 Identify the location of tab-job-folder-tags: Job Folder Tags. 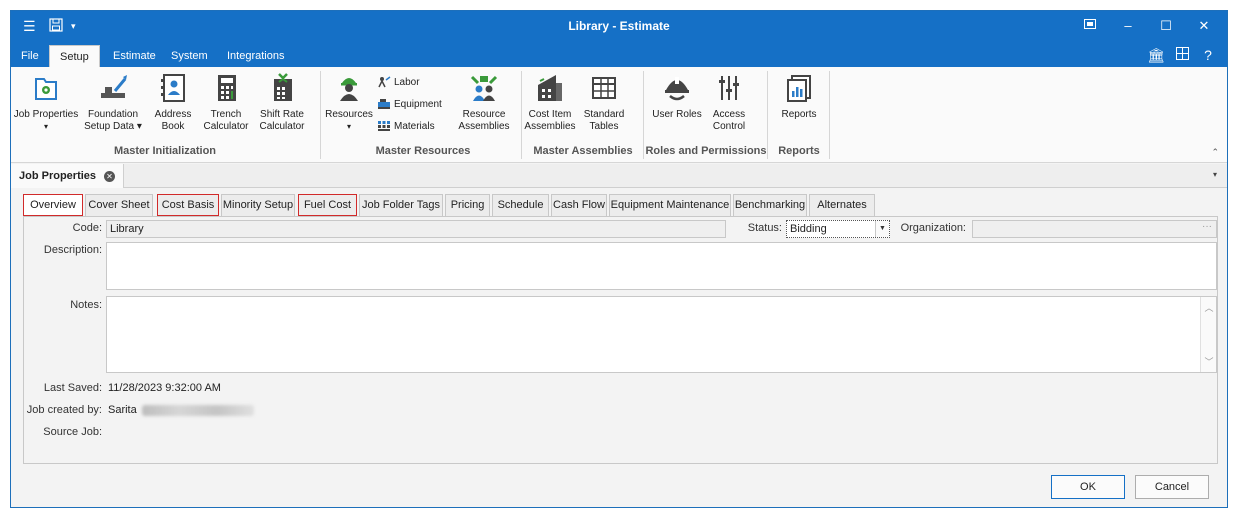
(401, 205).